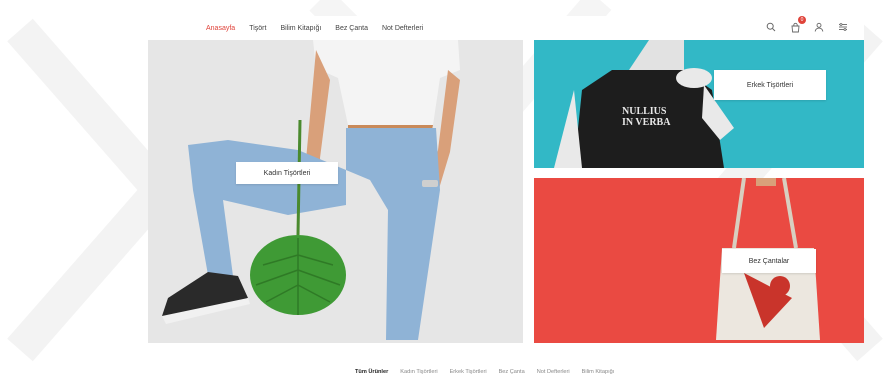 The width and height of the screenshot is (894, 385). What do you see at coordinates (769, 261) in the screenshot?
I see `tote-bags-label: Bez Çantalar` at bounding box center [769, 261].